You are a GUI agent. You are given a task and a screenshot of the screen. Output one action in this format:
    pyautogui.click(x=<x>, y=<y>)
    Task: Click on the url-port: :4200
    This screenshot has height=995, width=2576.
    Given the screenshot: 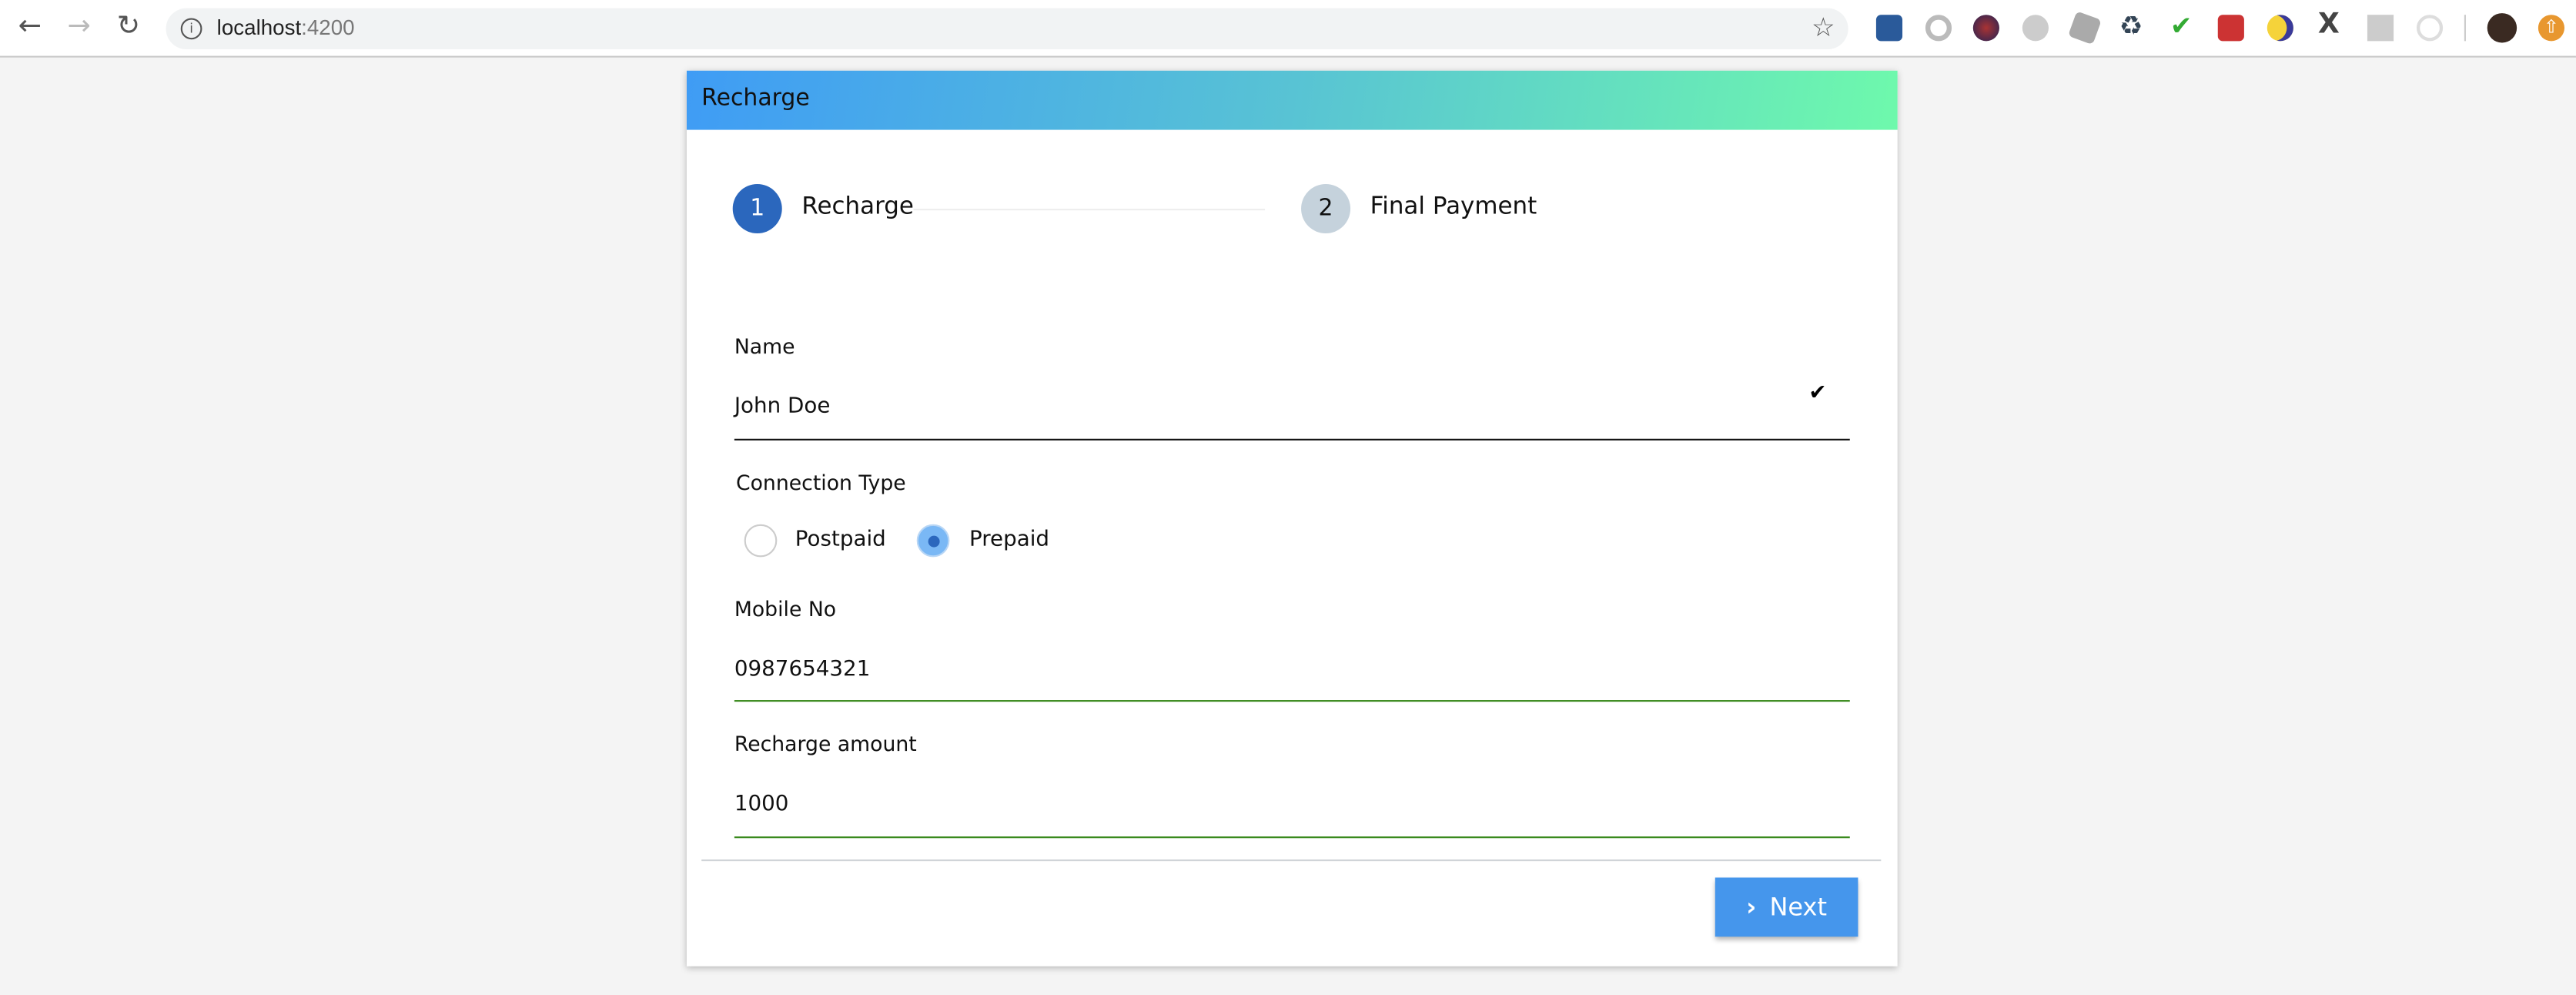 What is the action you would take?
    pyautogui.click(x=328, y=27)
    